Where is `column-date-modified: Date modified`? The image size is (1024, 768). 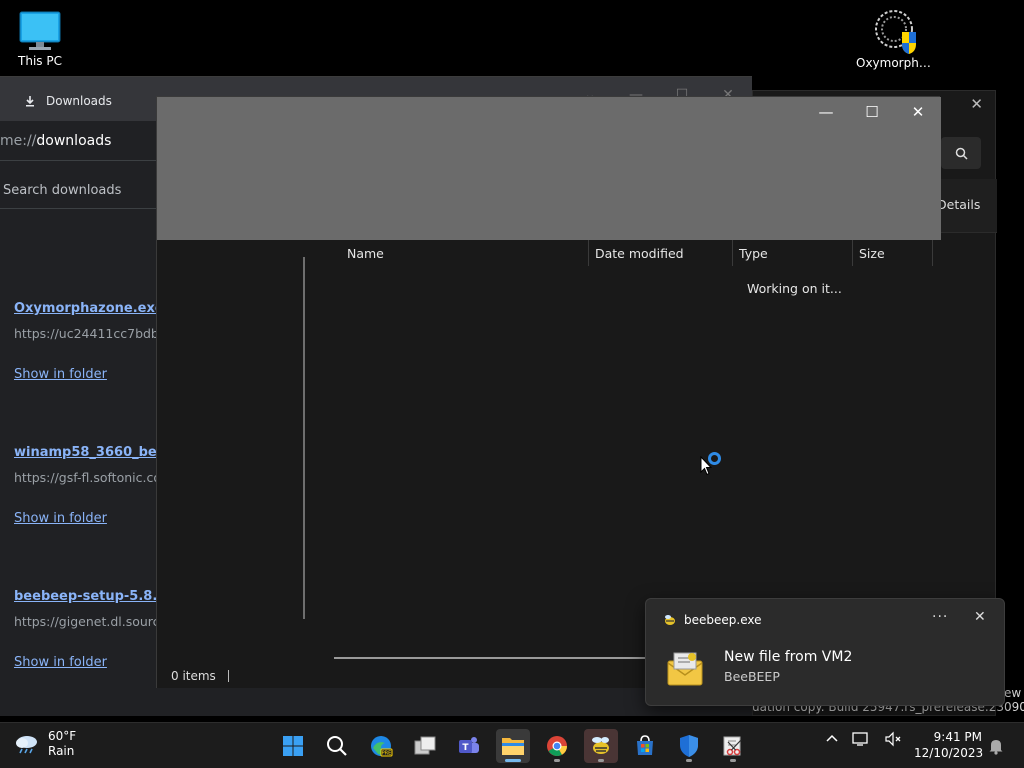
column-date-modified: Date modified is located at coordinates (661, 253).